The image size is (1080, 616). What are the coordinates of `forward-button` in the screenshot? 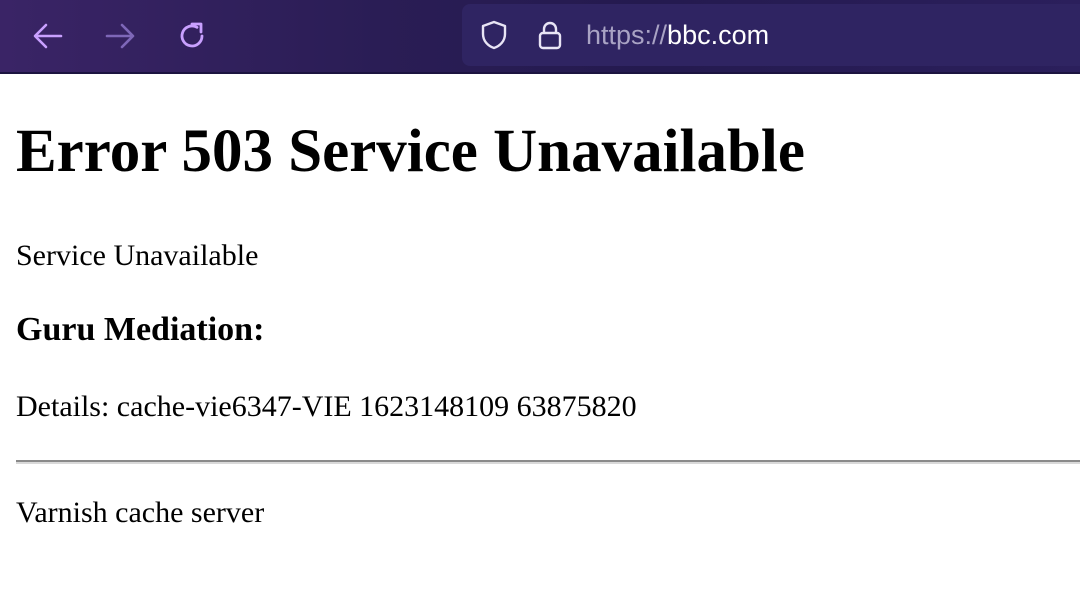 It's located at (120, 36).